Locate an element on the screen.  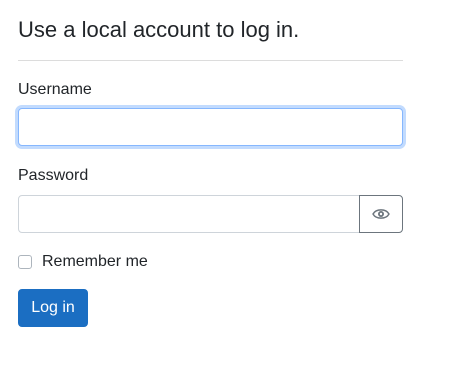
login-button: Log in is located at coordinates (53, 308).